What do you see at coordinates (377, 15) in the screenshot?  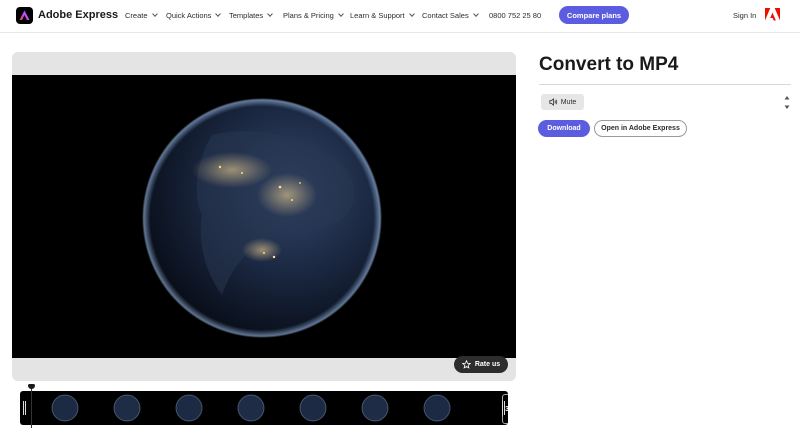 I see `nav-learn-support-label: Learn & Support` at bounding box center [377, 15].